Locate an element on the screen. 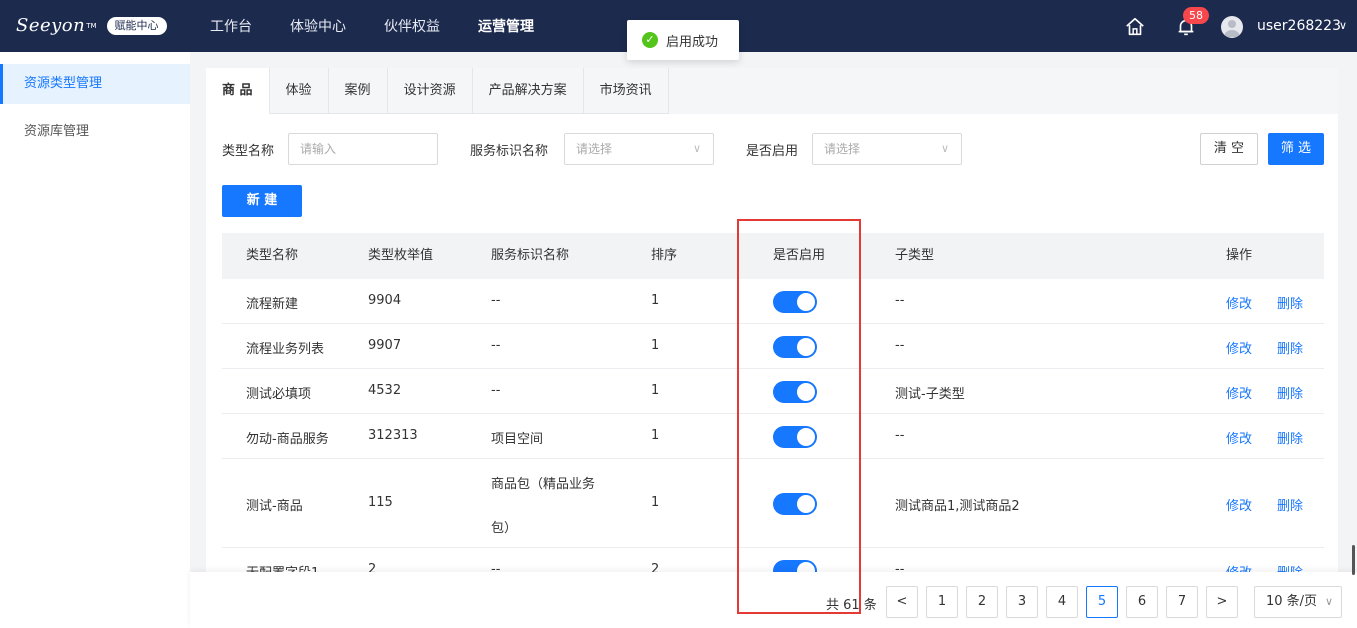 This screenshot has height=628, width=1357. col-type-name: 类型名称 is located at coordinates (272, 255).